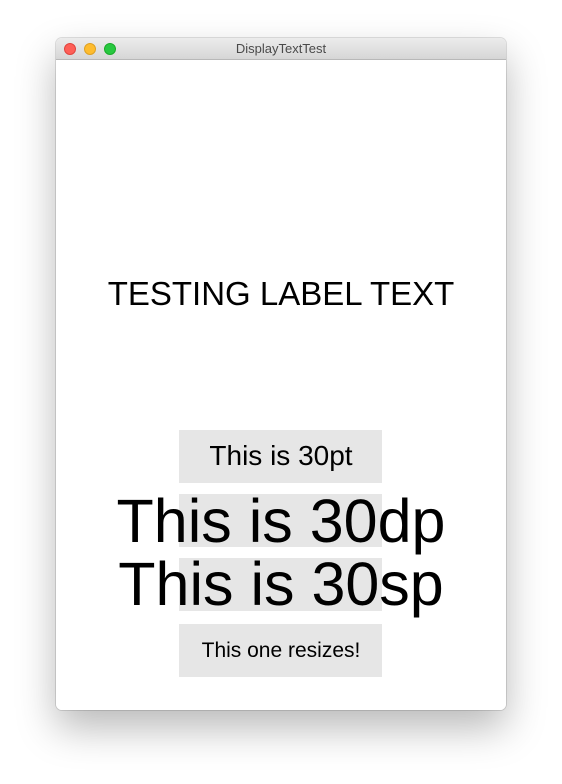 The width and height of the screenshot is (562, 784). I want to click on label-30pt: This is 30pt, so click(281, 455).